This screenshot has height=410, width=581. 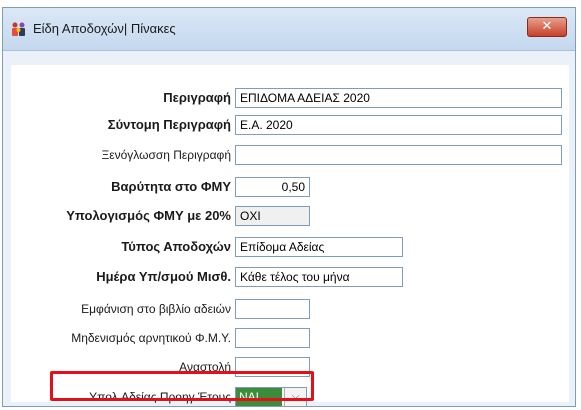 What do you see at coordinates (163, 276) in the screenshot?
I see `payment-day-label: Ημέρα Υπ/σμού Μισθ.` at bounding box center [163, 276].